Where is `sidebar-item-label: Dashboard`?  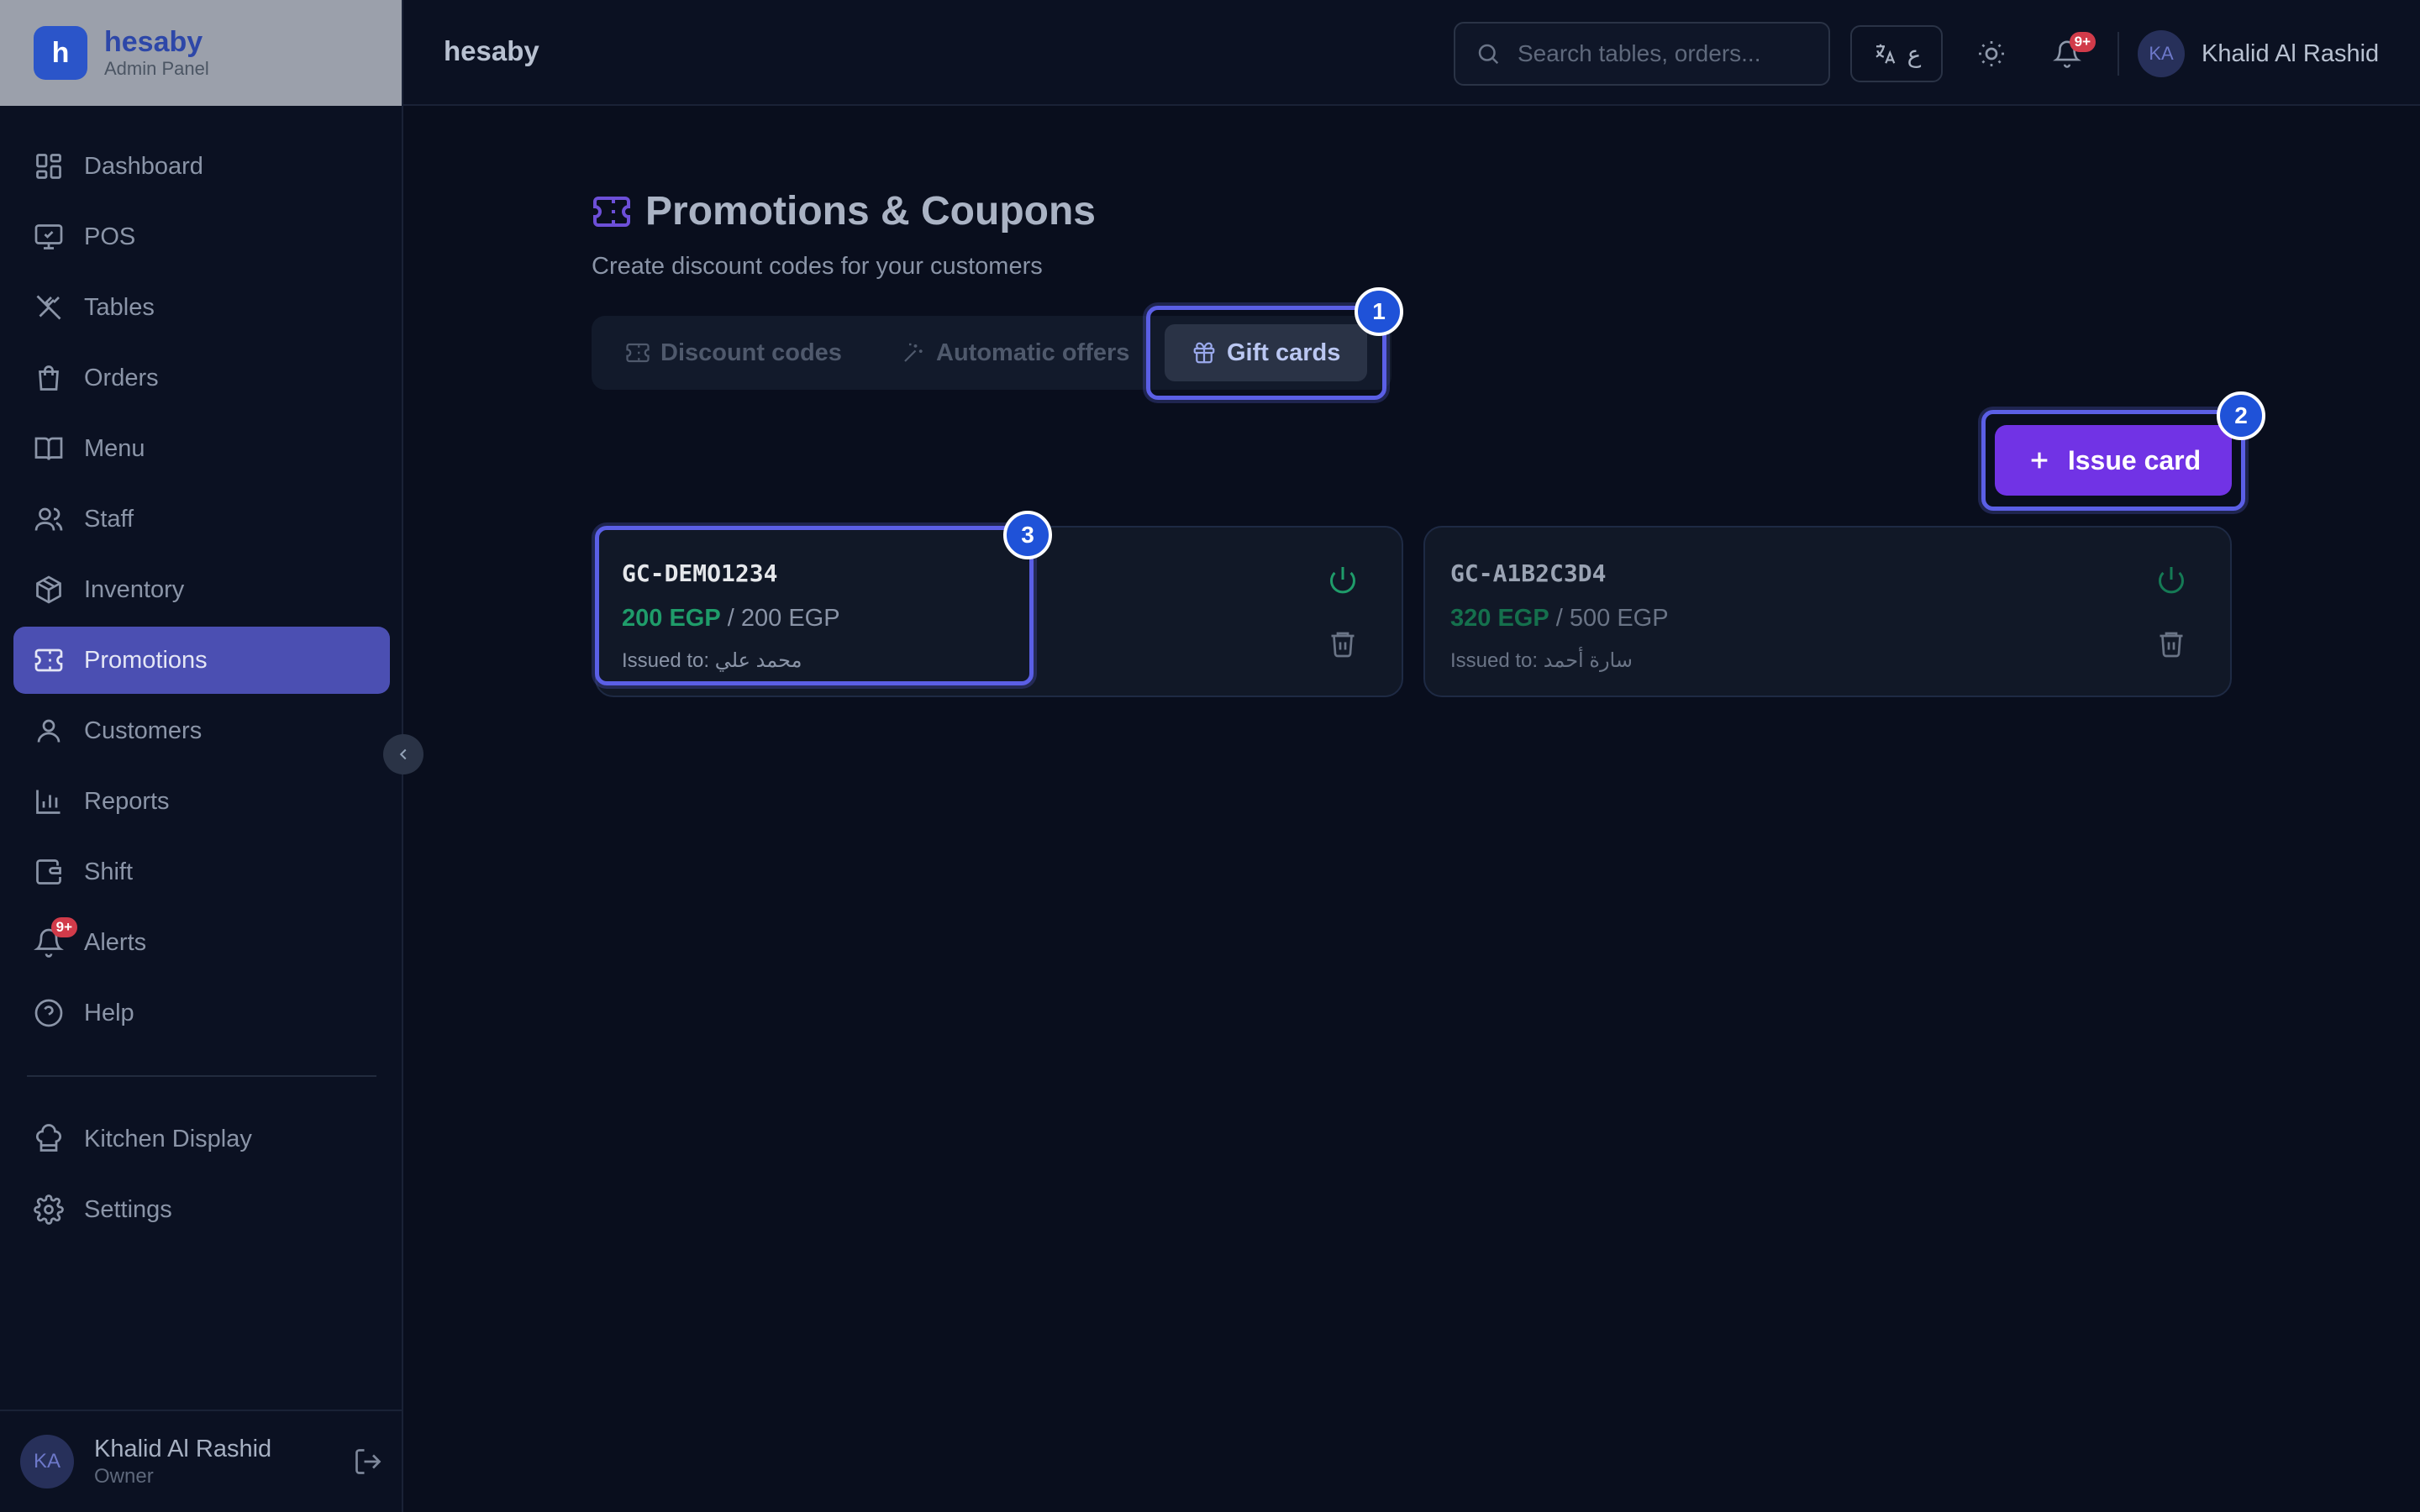
sidebar-item-label: Dashboard is located at coordinates (143, 166).